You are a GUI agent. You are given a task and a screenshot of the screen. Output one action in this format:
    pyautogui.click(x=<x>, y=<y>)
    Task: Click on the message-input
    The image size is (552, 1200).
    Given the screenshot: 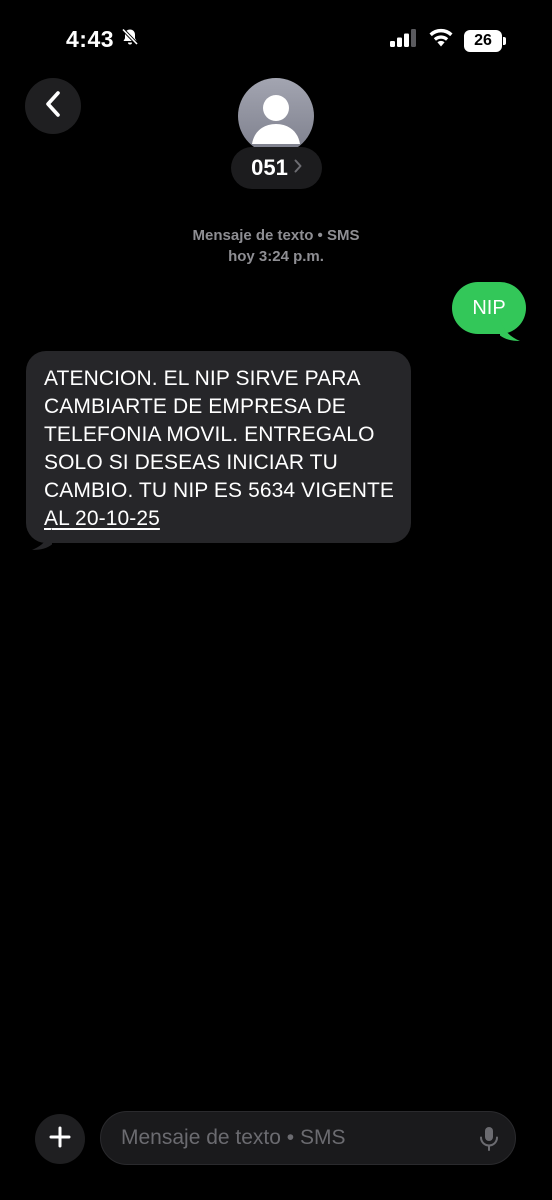 What is the action you would take?
    pyautogui.click(x=308, y=1138)
    